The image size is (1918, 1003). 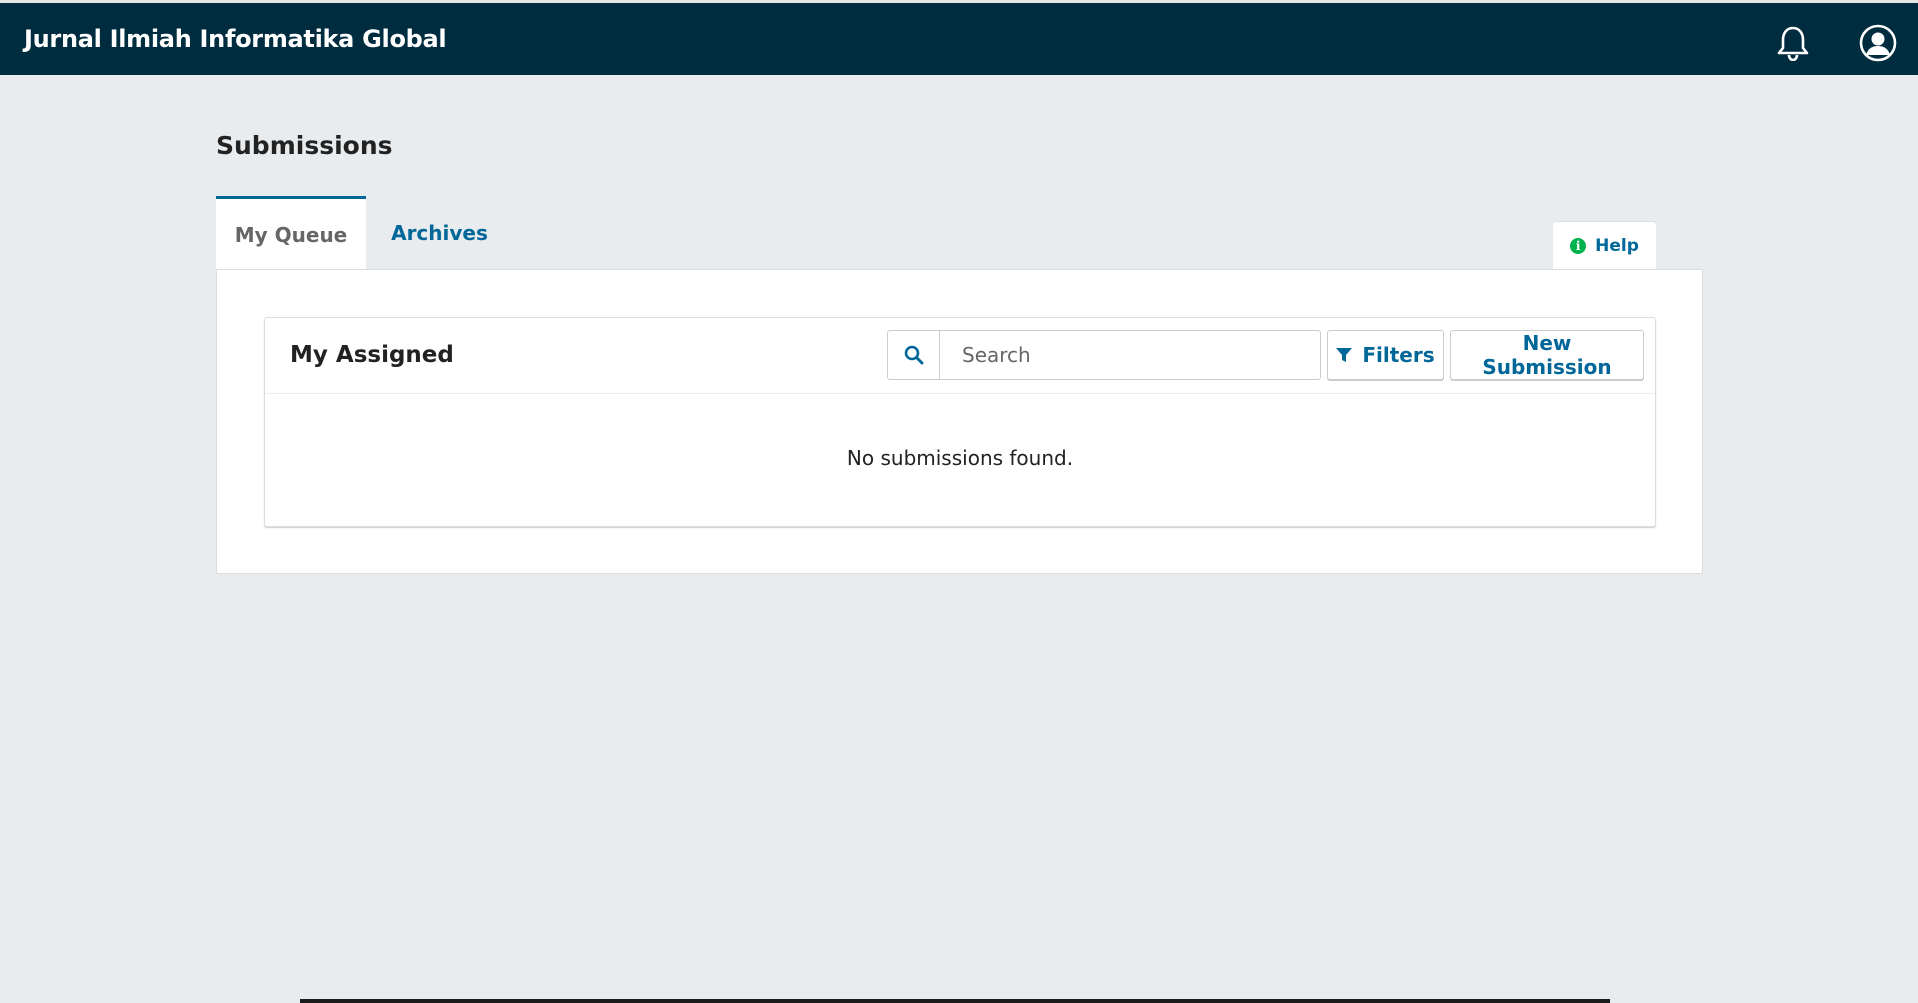 I want to click on bottom-edge-strip, so click(x=955, y=1001).